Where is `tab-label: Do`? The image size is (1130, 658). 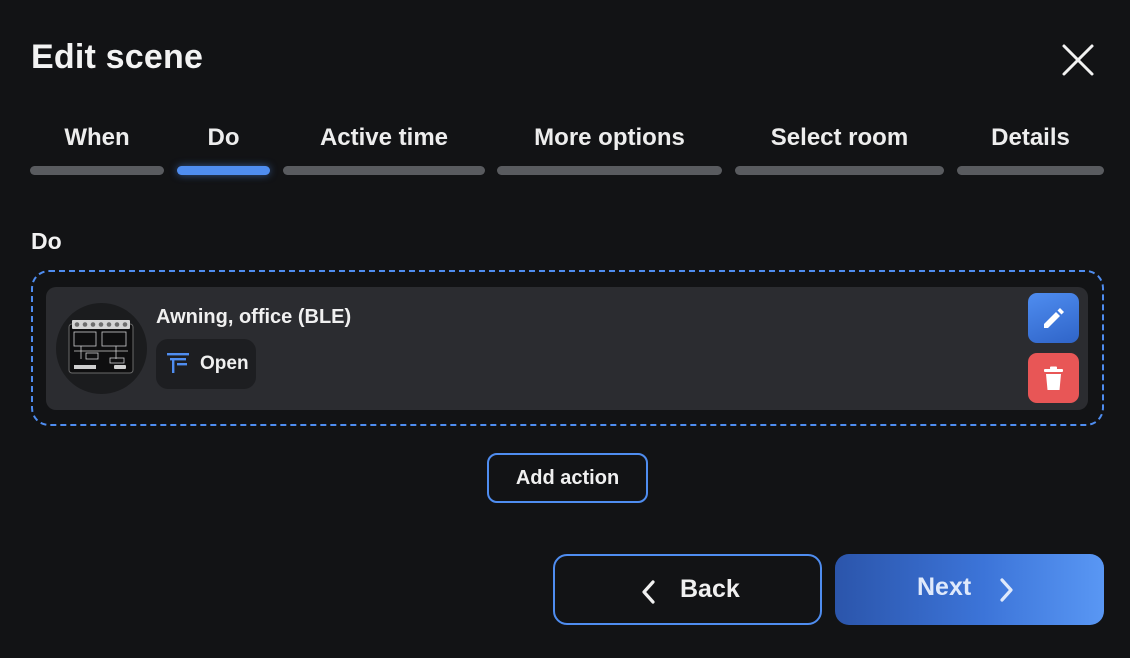
tab-label: Do is located at coordinates (223, 137).